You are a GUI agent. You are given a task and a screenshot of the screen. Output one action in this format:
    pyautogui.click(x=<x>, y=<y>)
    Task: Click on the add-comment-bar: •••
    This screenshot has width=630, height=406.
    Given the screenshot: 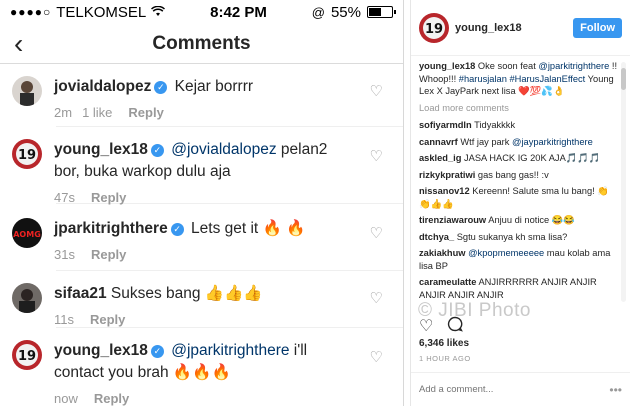 What is the action you would take?
    pyautogui.click(x=520, y=389)
    